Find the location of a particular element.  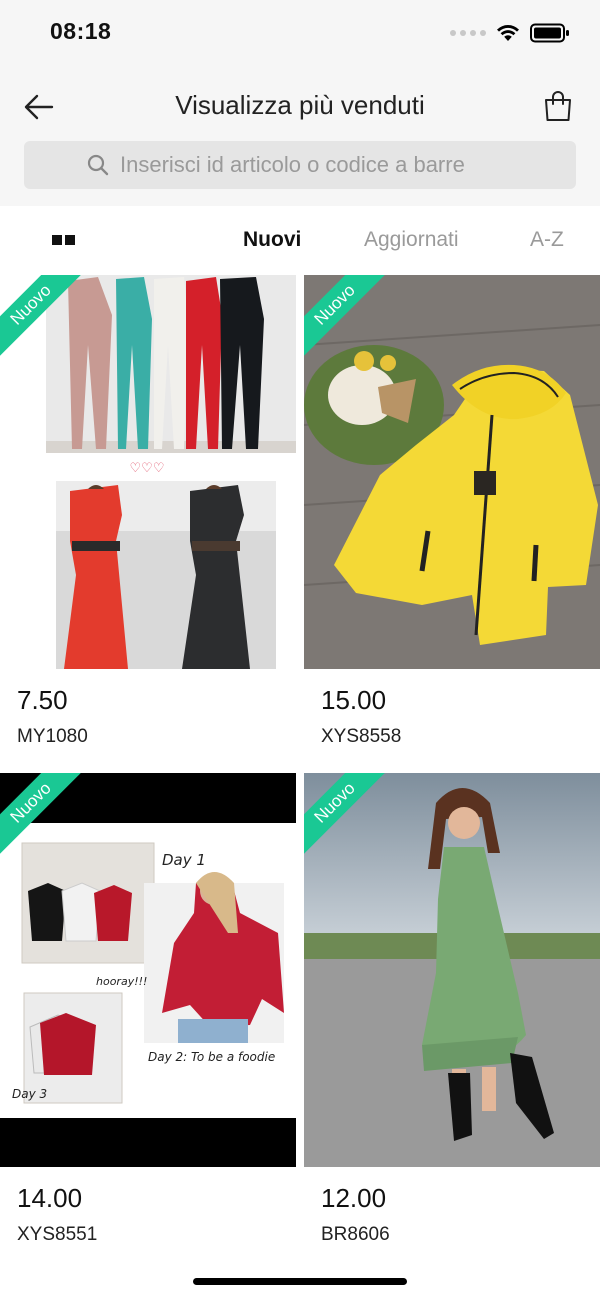

product-code: XYS8558 is located at coordinates (361, 736).